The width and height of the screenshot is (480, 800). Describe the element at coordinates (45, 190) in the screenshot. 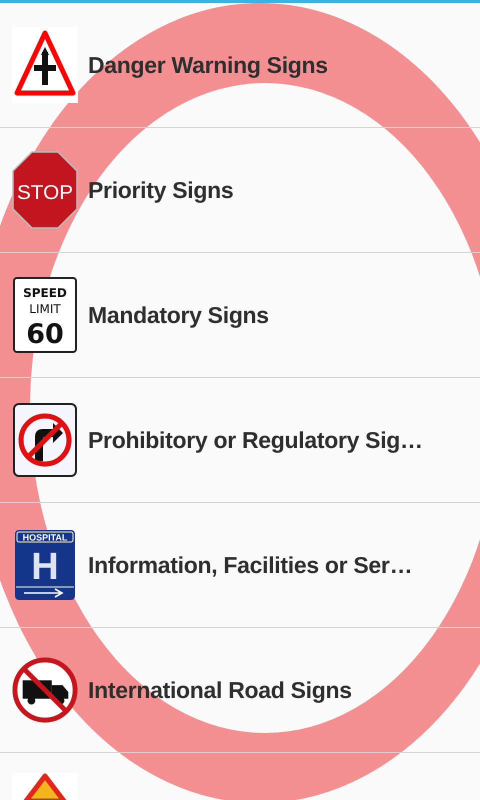

I see `stop-sign-icon: STOP` at that location.